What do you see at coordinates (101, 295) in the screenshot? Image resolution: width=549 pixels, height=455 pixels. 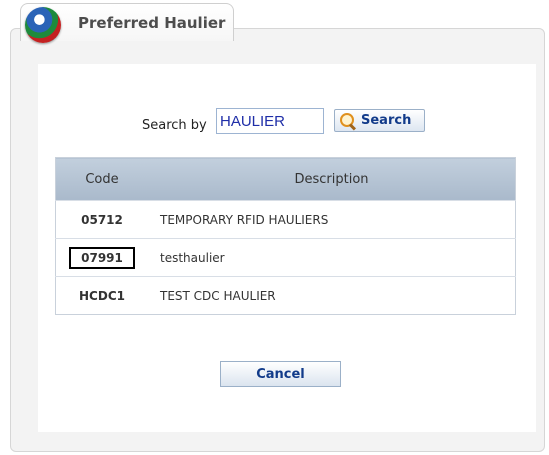 I see `haulier-code: HCDC1` at bounding box center [101, 295].